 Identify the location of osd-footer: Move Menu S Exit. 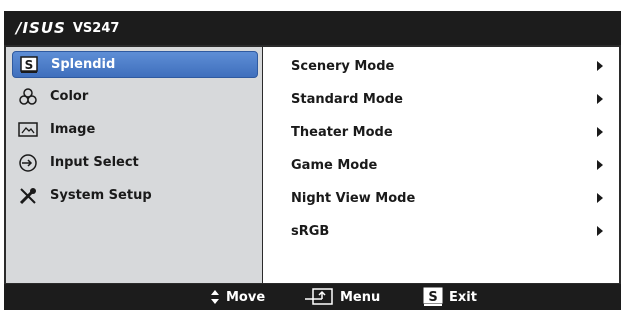
(312, 297).